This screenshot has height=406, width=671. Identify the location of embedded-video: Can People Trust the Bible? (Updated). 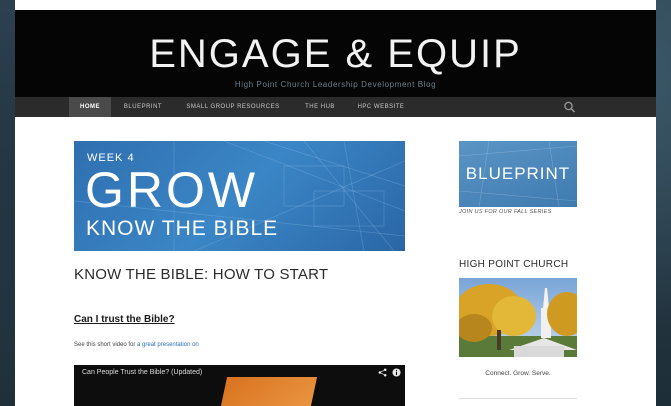
(239, 385).